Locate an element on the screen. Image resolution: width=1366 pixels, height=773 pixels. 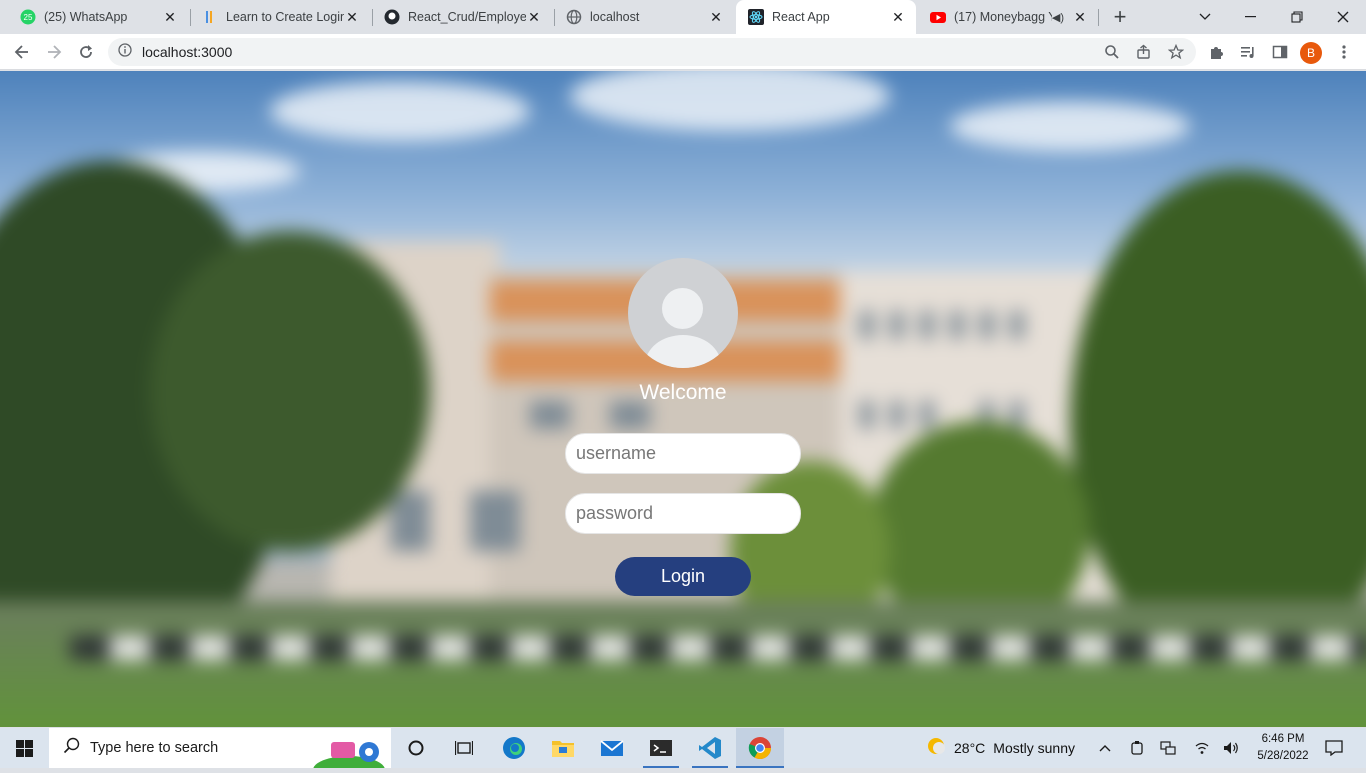
tab-react-app: React App ✕ is located at coordinates (826, 17).